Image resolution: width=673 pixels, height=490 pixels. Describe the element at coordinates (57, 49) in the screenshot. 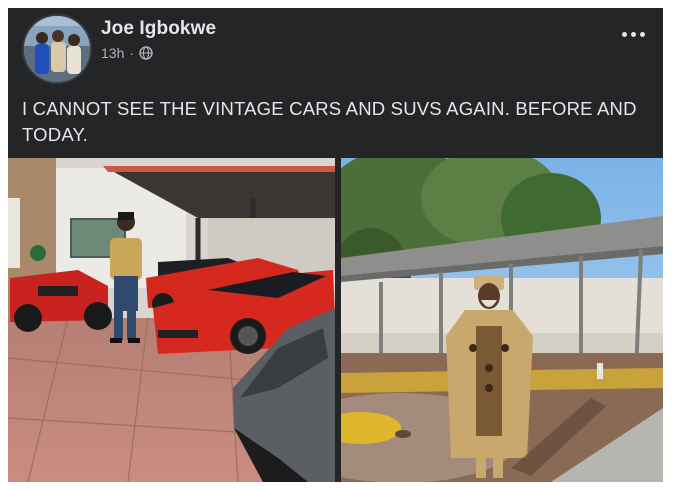

I see `author-avatar` at that location.